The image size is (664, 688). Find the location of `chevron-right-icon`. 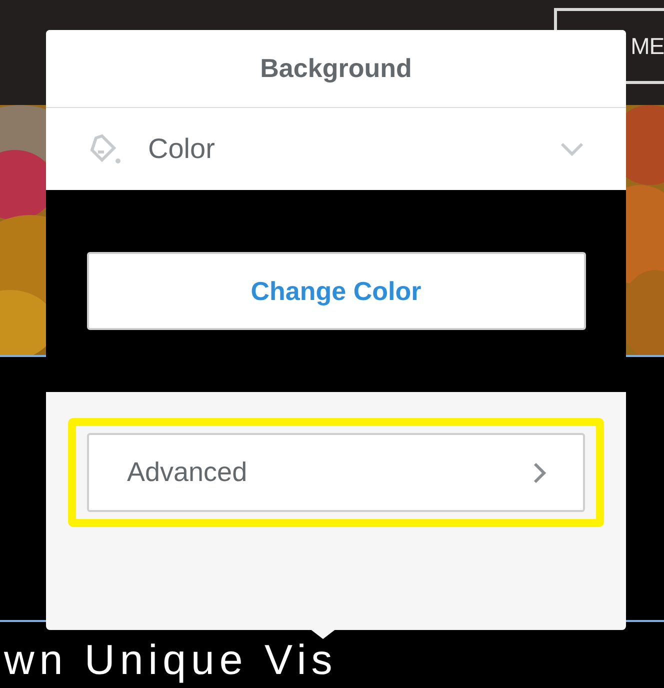

chevron-right-icon is located at coordinates (540, 473).